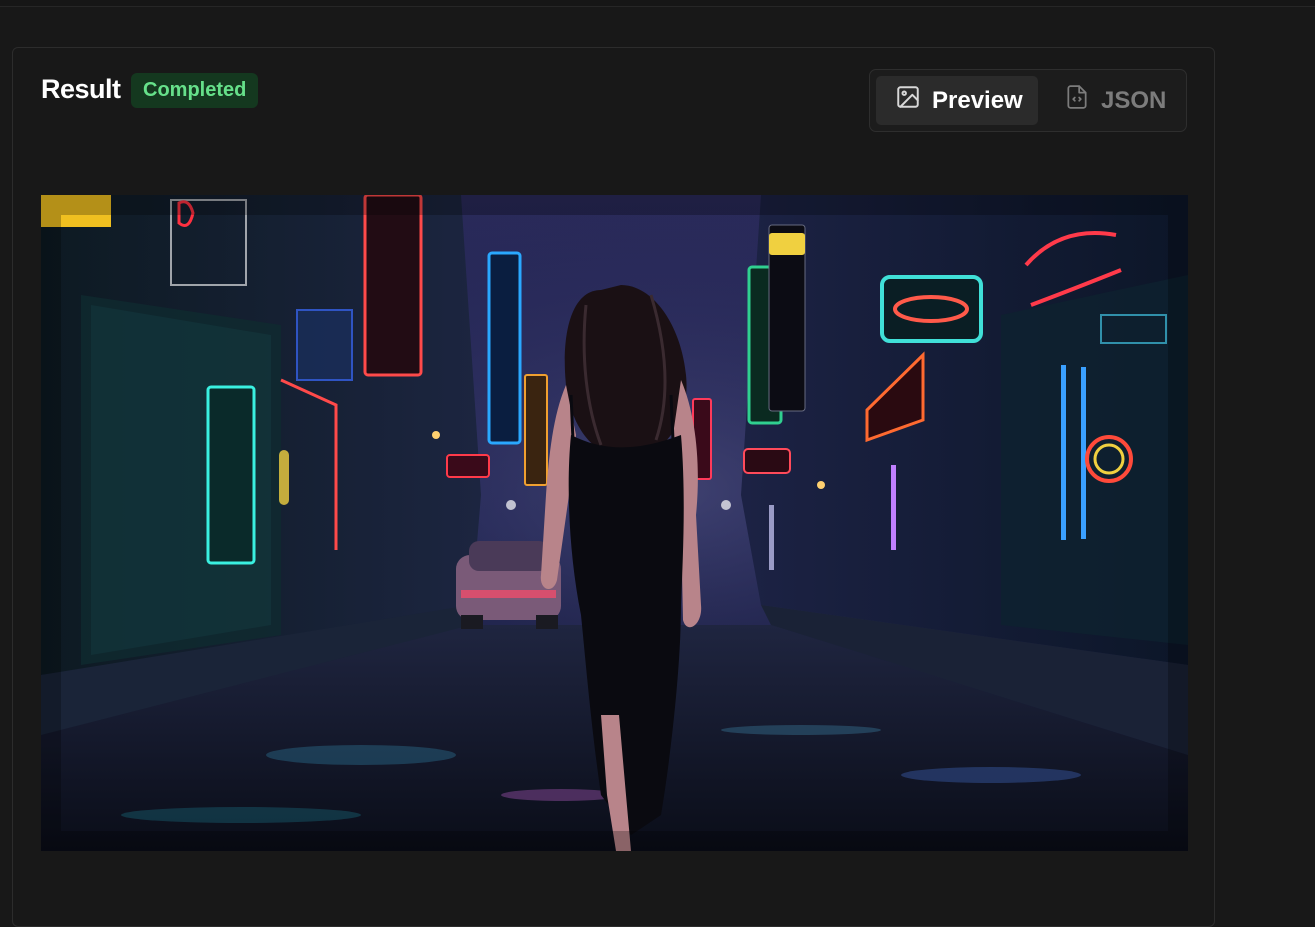  Describe the element at coordinates (81, 89) in the screenshot. I see `result-title: Result` at that location.